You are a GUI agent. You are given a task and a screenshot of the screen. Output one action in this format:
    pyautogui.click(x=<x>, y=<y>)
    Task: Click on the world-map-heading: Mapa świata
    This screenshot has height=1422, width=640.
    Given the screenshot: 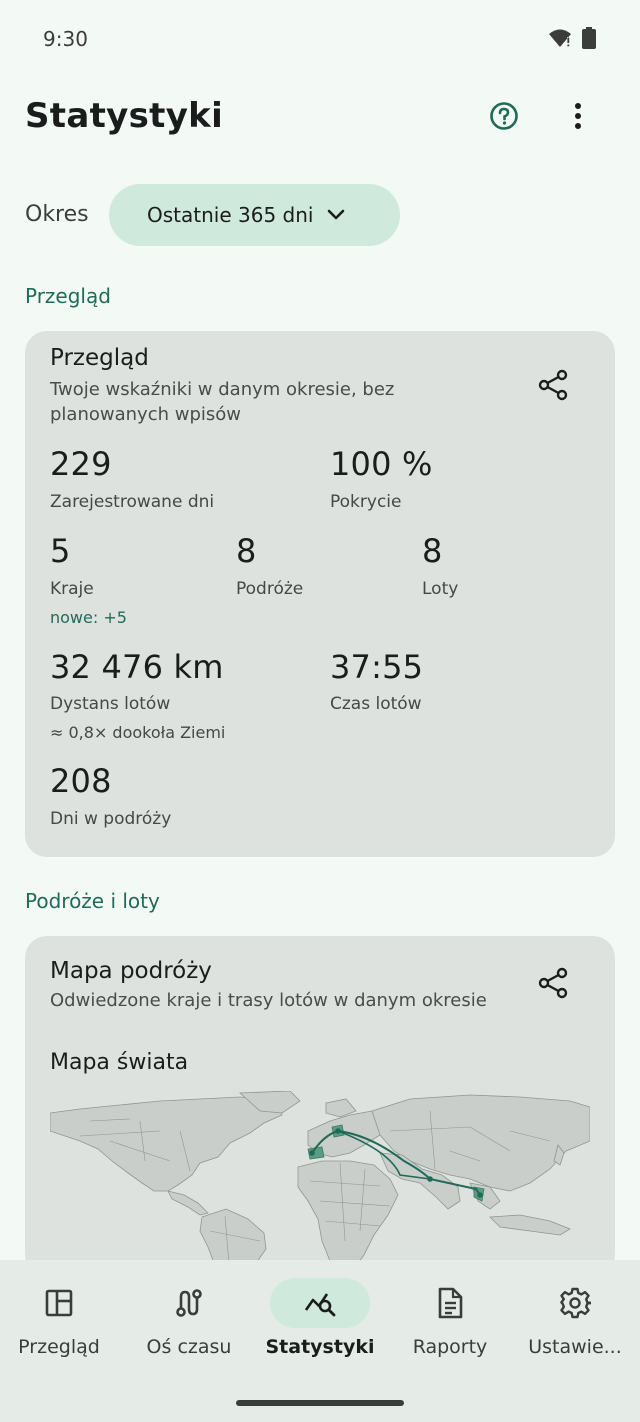 What is the action you would take?
    pyautogui.click(x=119, y=1062)
    